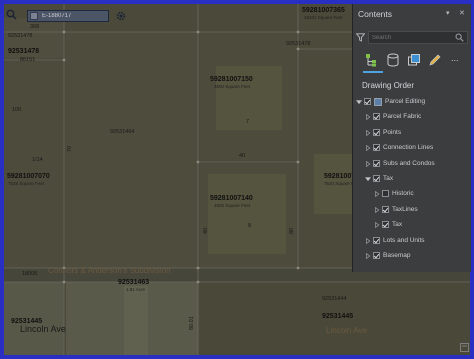 This screenshot has height=359, width=474. I want to click on map-search-input, so click(68, 16).